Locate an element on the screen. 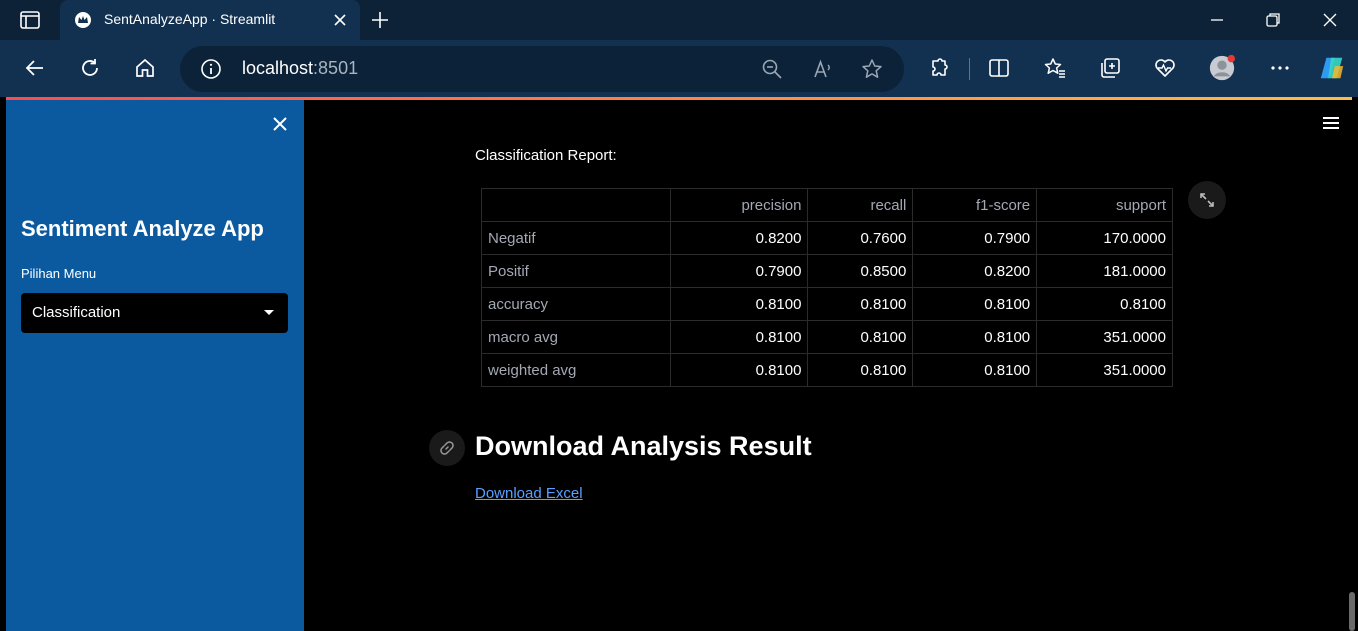  extensions-icon is located at coordinates (939, 68).